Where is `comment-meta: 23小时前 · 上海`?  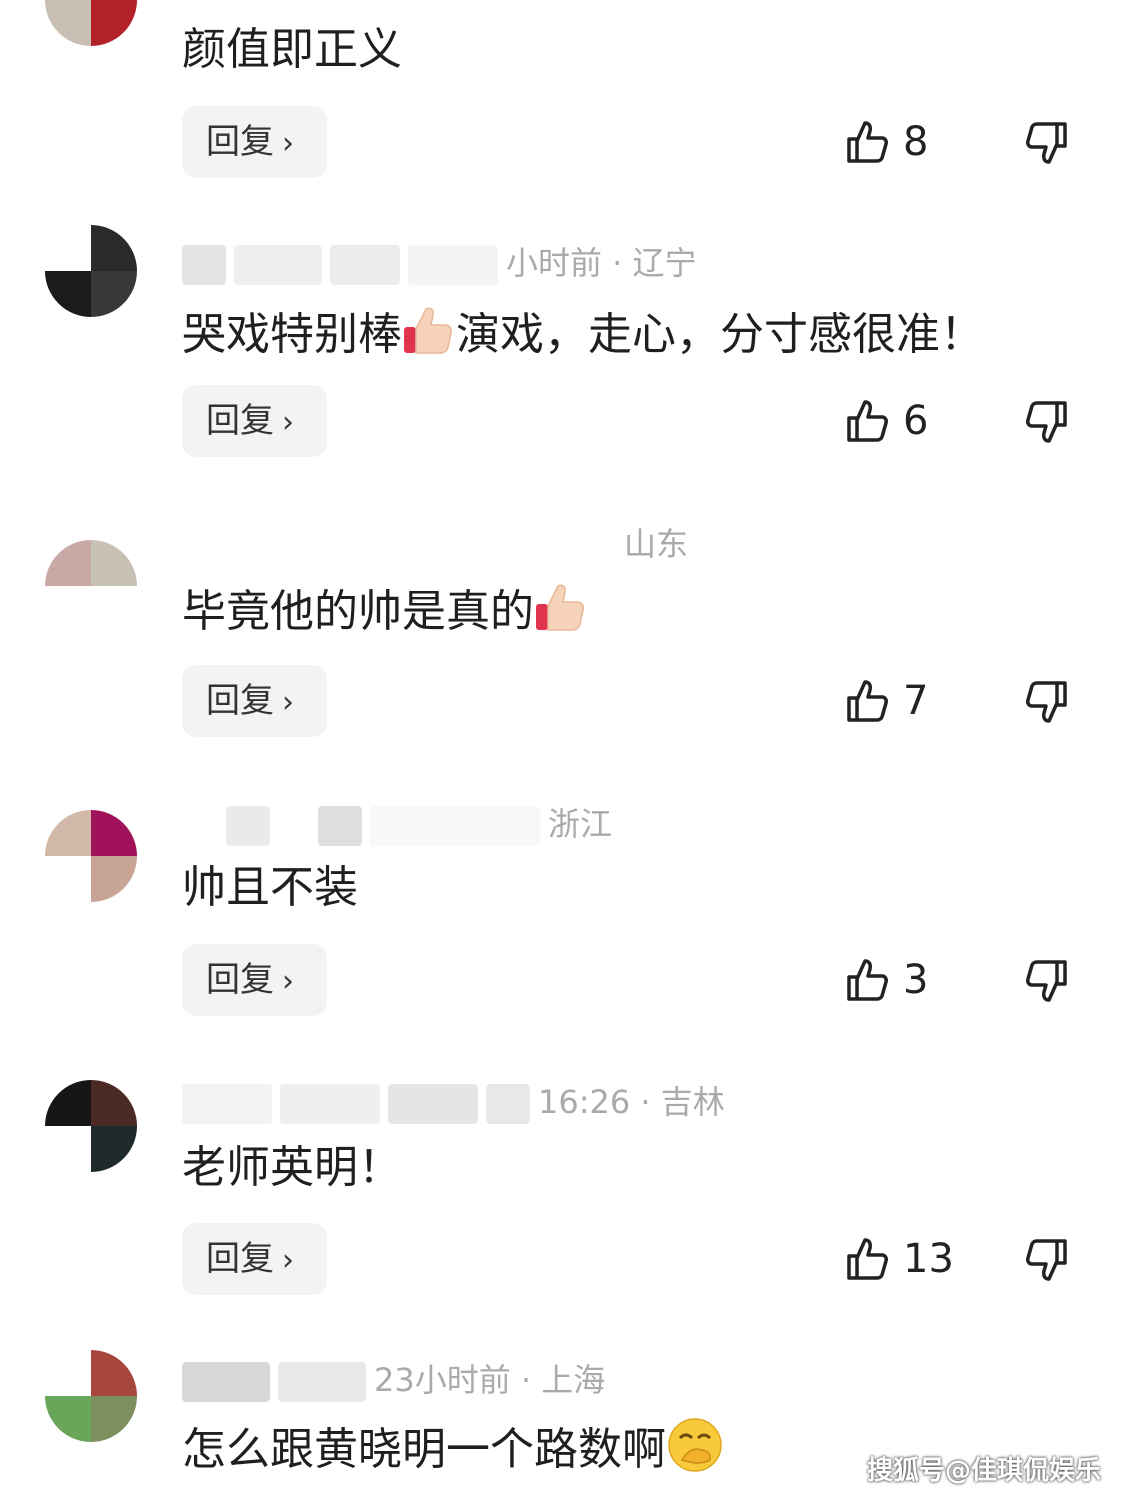 comment-meta: 23小时前 · 上海 is located at coordinates (394, 1381).